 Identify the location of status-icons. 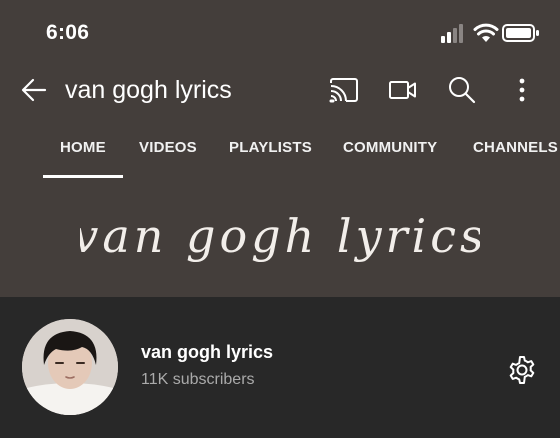
(490, 34).